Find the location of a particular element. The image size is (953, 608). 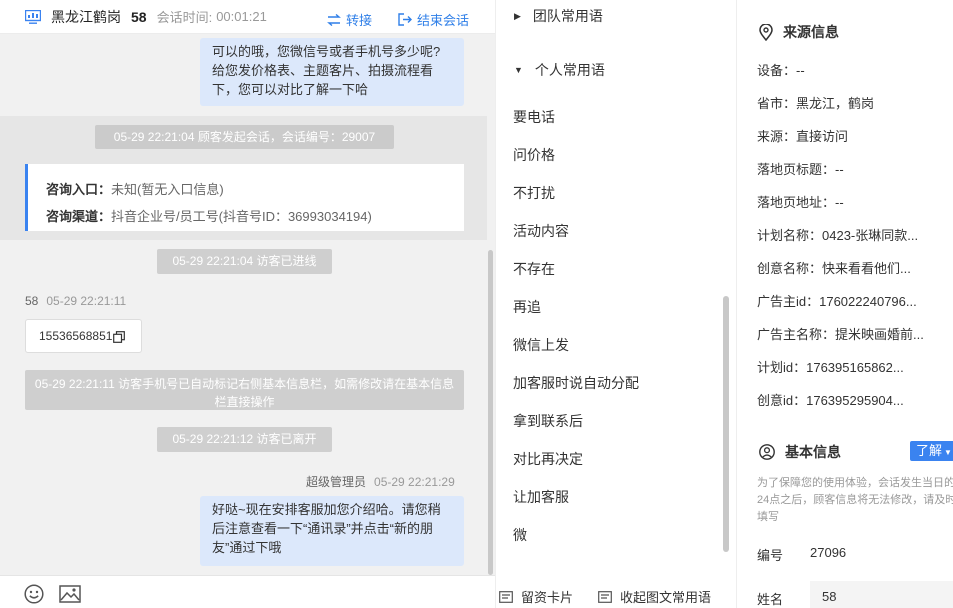

message-line: 好哒~现在安排客服加您介绍哈。请您稍 is located at coordinates (326, 509).